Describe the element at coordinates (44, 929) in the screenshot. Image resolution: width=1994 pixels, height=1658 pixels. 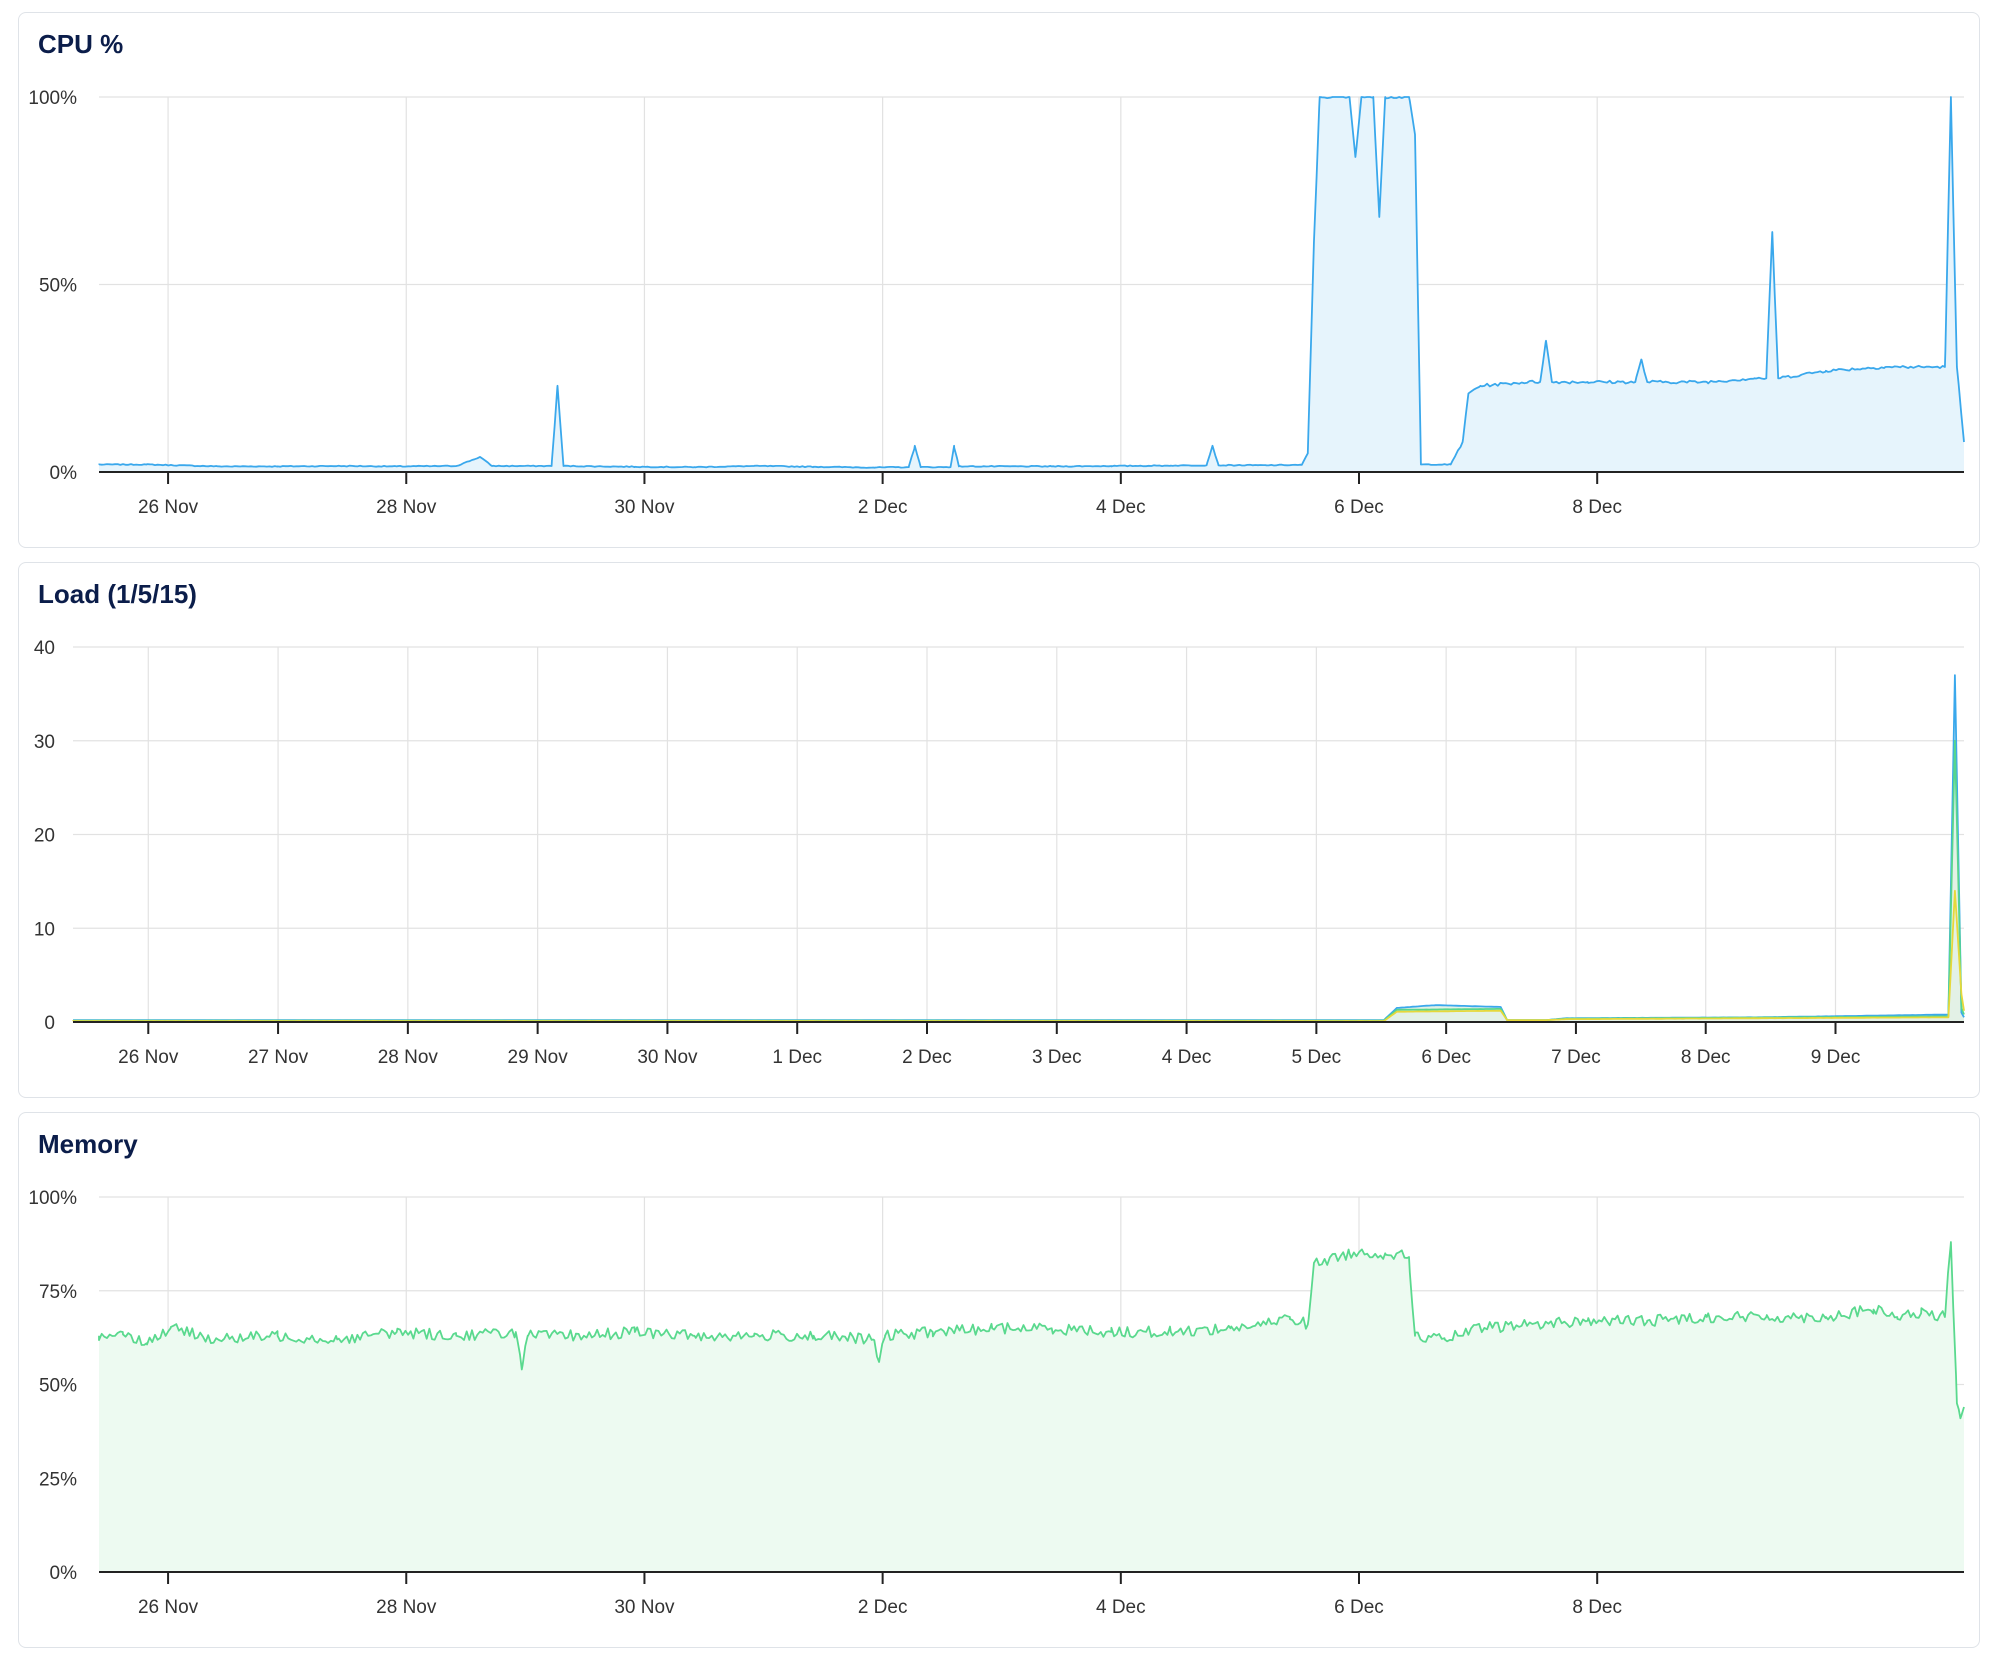
I see `load-y-tick-label: 10` at that location.